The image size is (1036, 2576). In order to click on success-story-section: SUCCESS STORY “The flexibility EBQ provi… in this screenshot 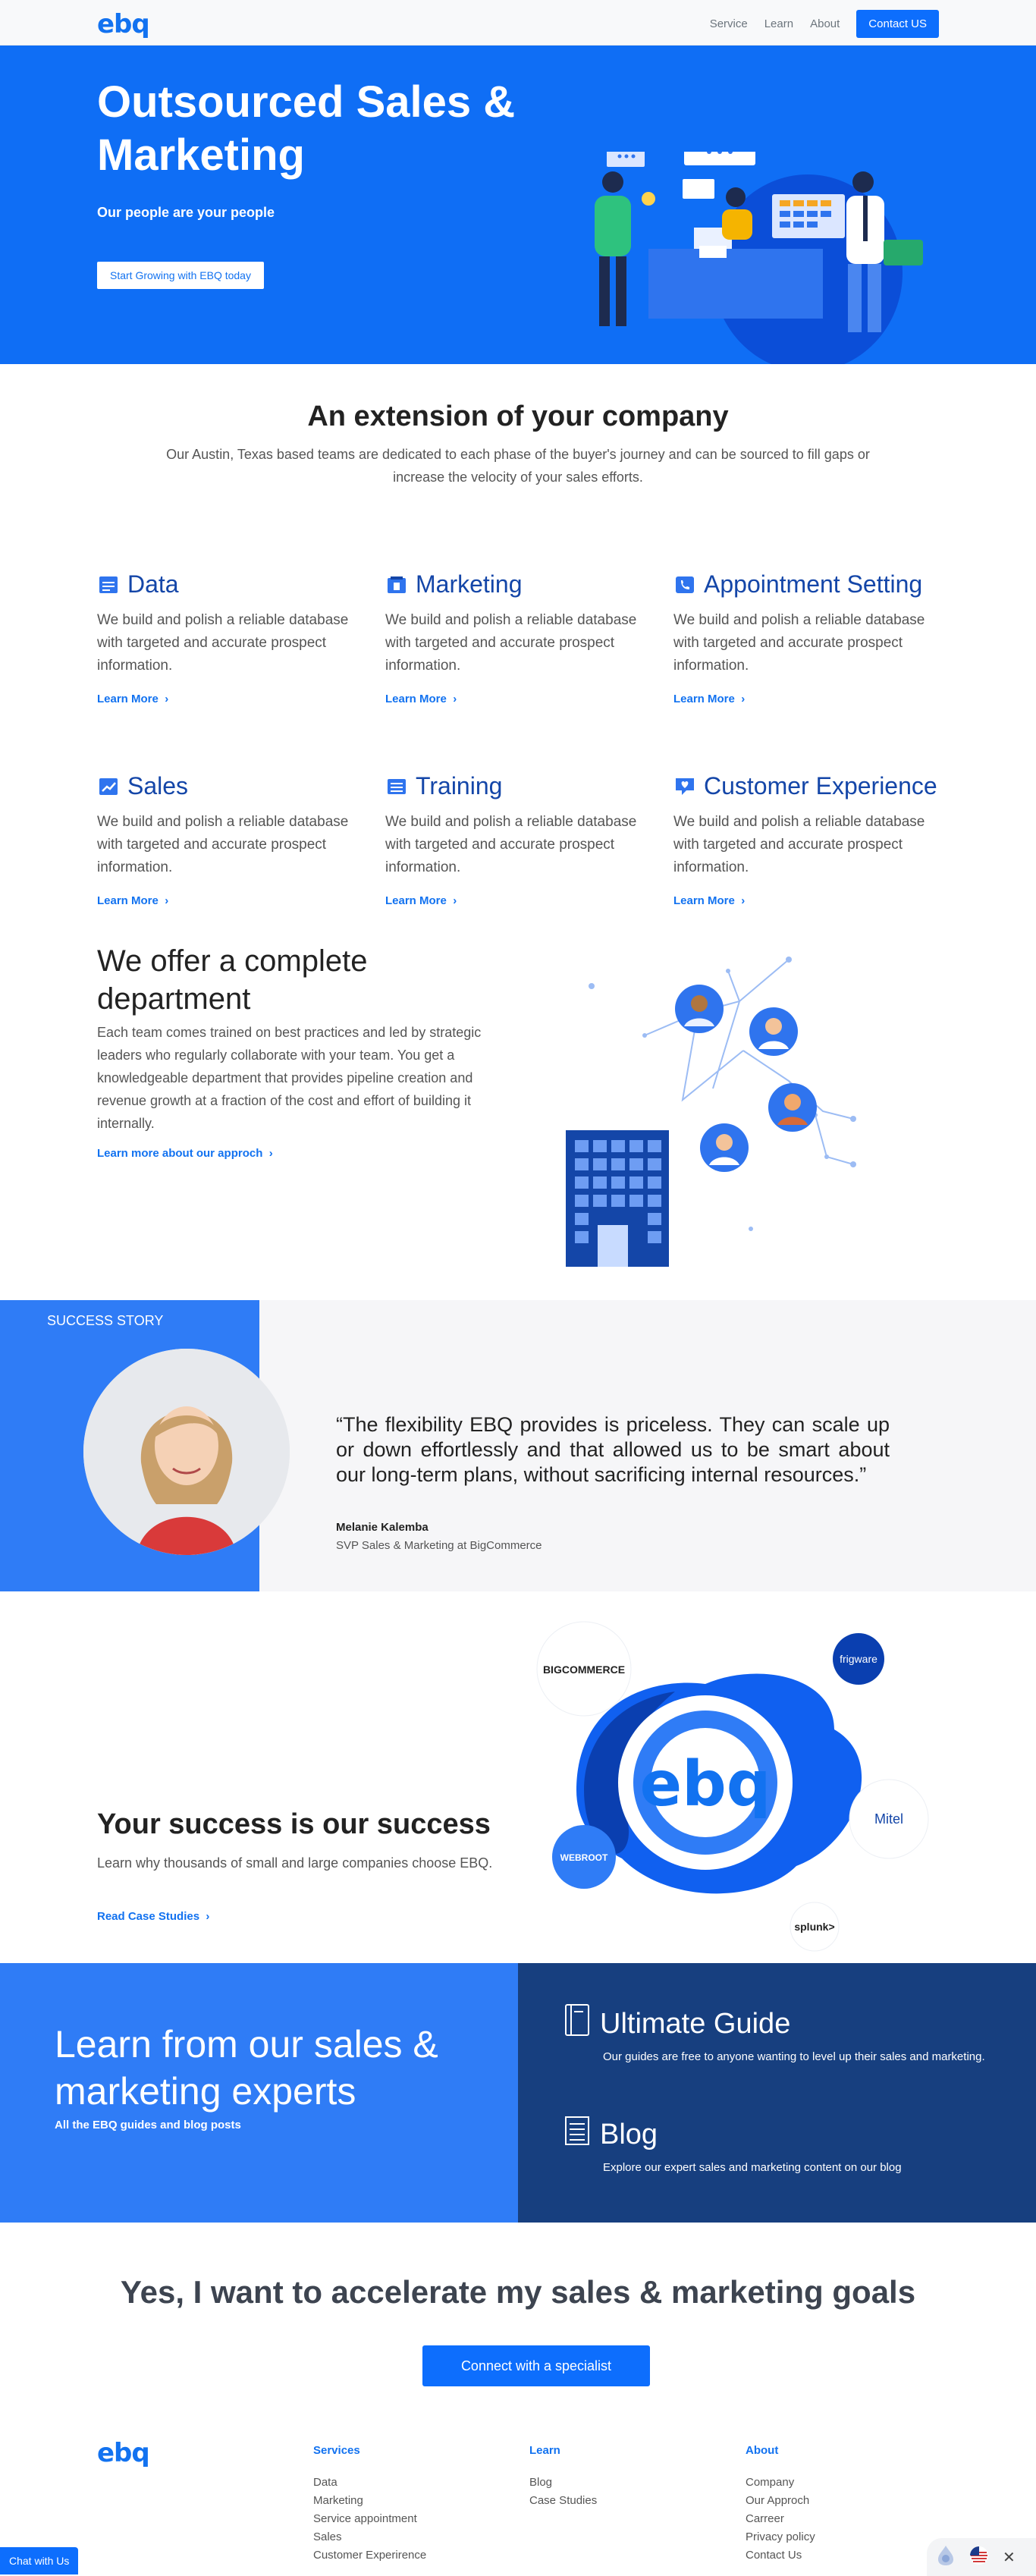, I will do `click(518, 1445)`.